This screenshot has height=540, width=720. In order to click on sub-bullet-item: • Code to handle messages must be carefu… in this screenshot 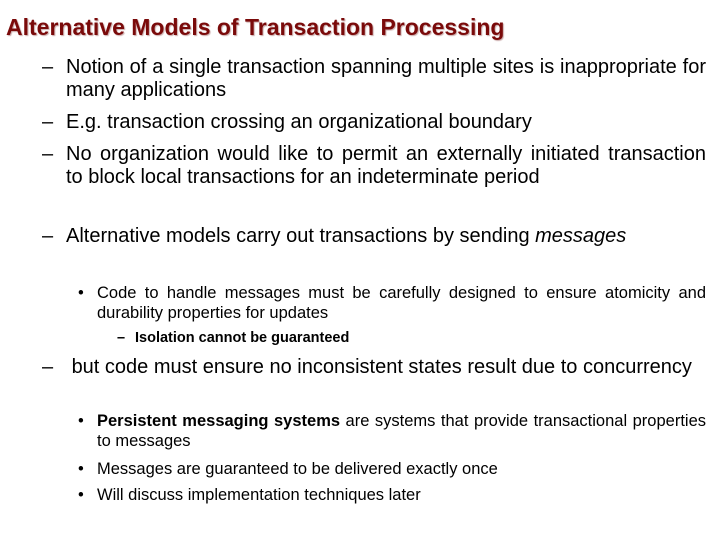, I will do `click(392, 303)`.